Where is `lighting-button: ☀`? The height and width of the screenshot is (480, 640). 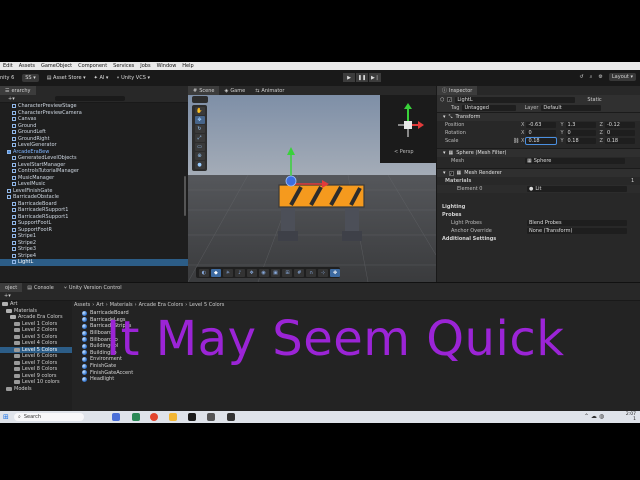 lighting-button: ☀ is located at coordinates (227, 272).